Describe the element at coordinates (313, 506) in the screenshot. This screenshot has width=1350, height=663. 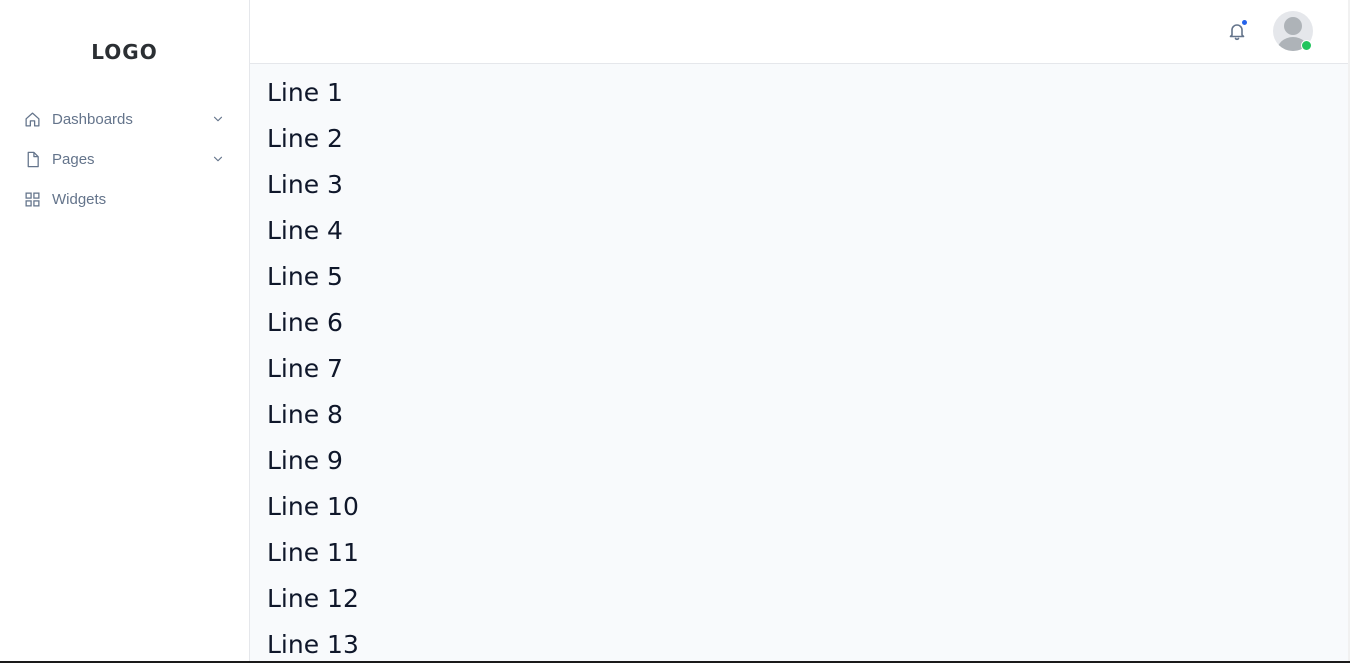
I see `content-line: Line 10` at that location.